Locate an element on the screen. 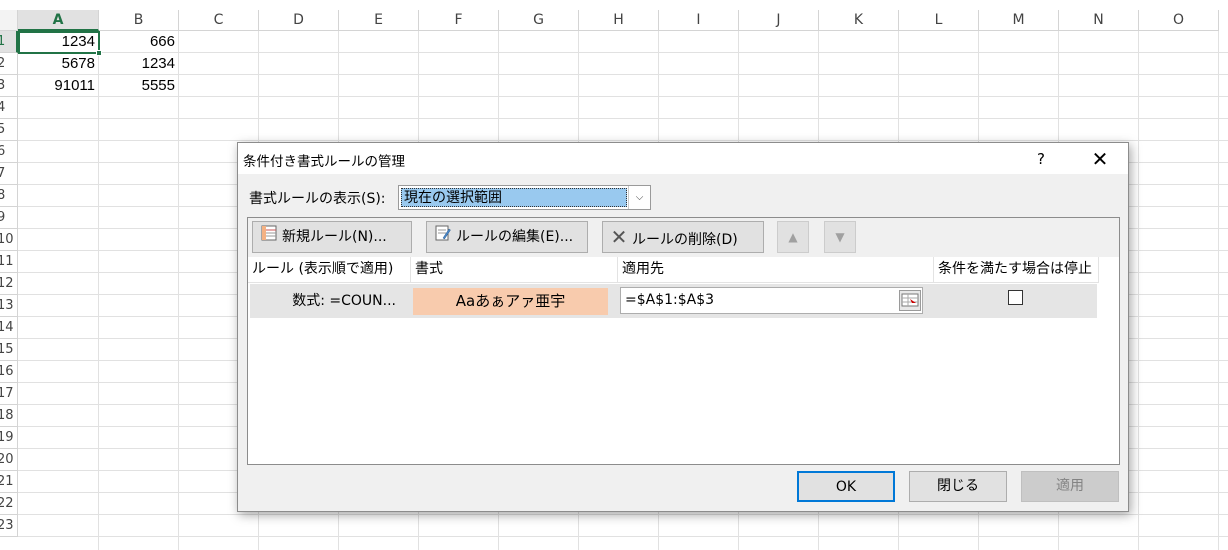  row-header-18: 18 is located at coordinates (9, 416).